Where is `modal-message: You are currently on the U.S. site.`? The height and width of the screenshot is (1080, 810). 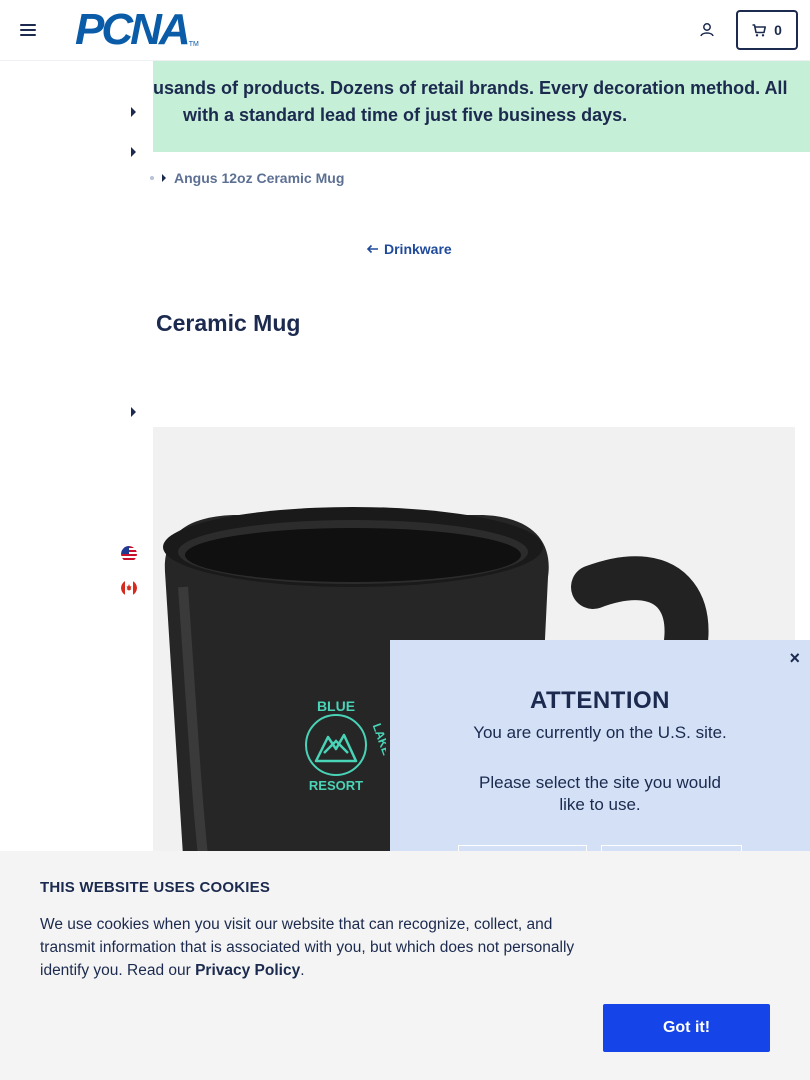
modal-message: You are currently on the U.S. site. is located at coordinates (600, 732).